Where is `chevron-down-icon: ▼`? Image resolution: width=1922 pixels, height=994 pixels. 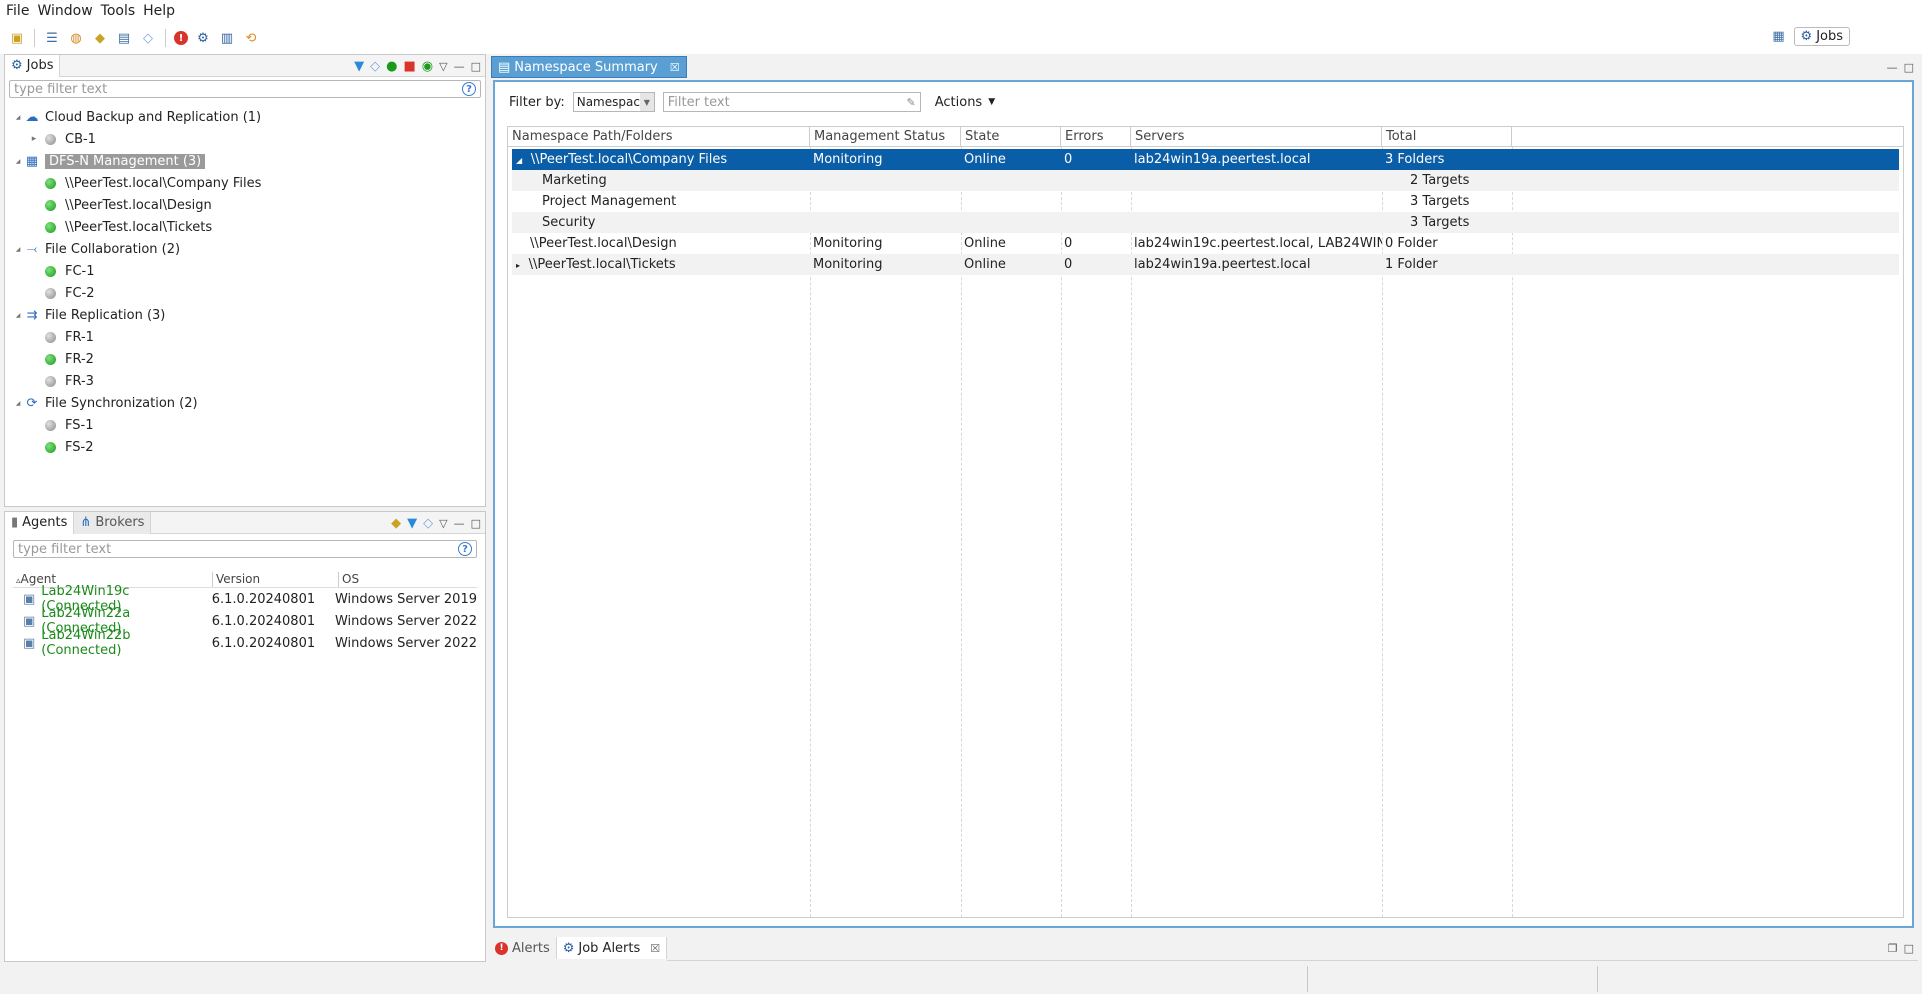 chevron-down-icon: ▼ is located at coordinates (646, 102).